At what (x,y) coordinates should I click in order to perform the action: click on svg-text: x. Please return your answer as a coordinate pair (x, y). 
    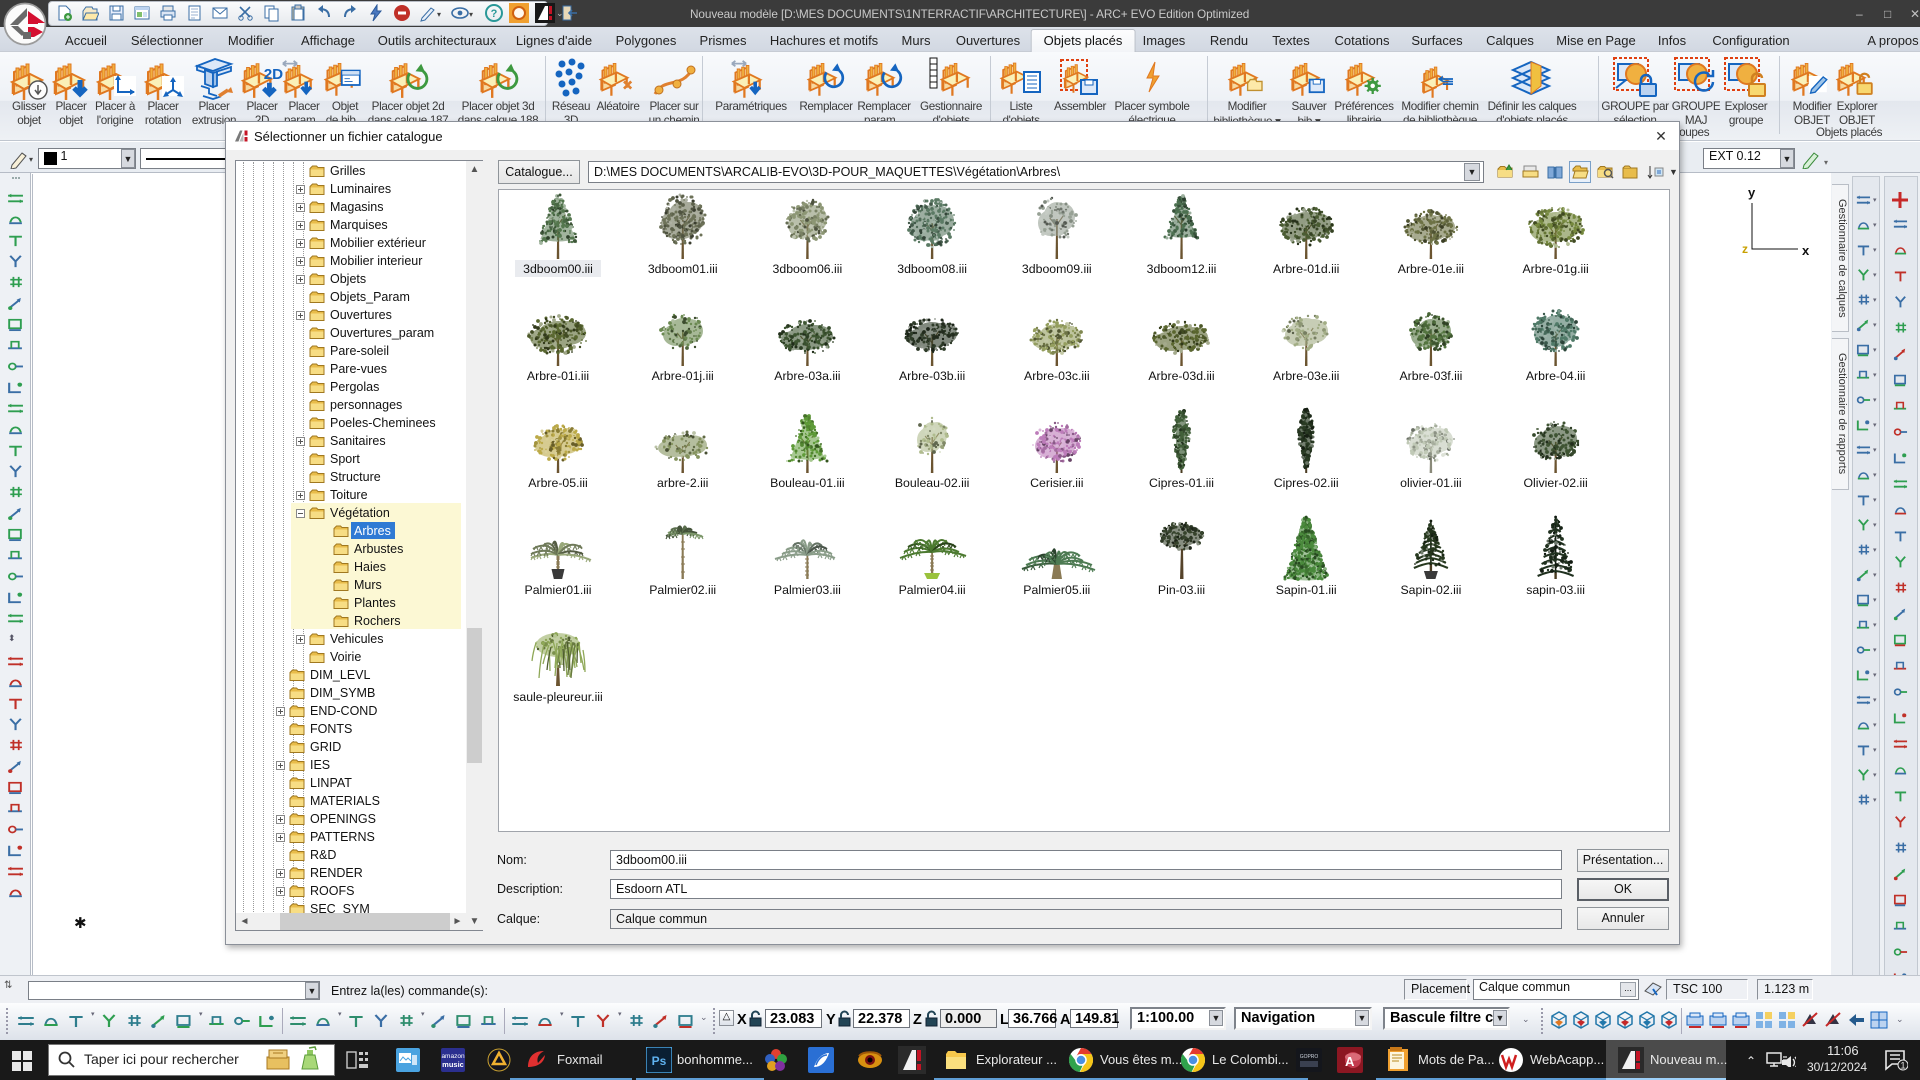
    Looking at the image, I should click on (1806, 250).